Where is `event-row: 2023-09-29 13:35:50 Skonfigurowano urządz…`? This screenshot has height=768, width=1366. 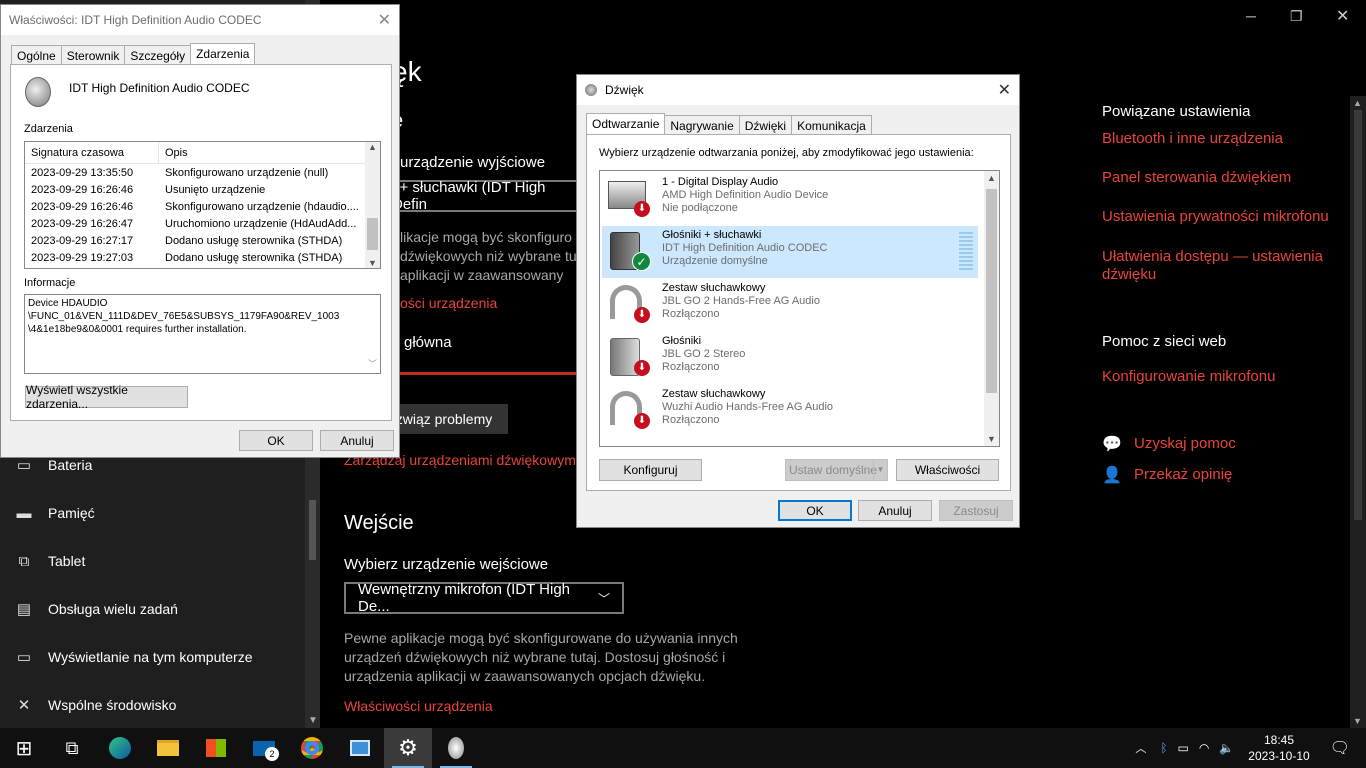
event-row: 2023-09-29 13:35:50 Skonfigurowano urządz… is located at coordinates (202, 172).